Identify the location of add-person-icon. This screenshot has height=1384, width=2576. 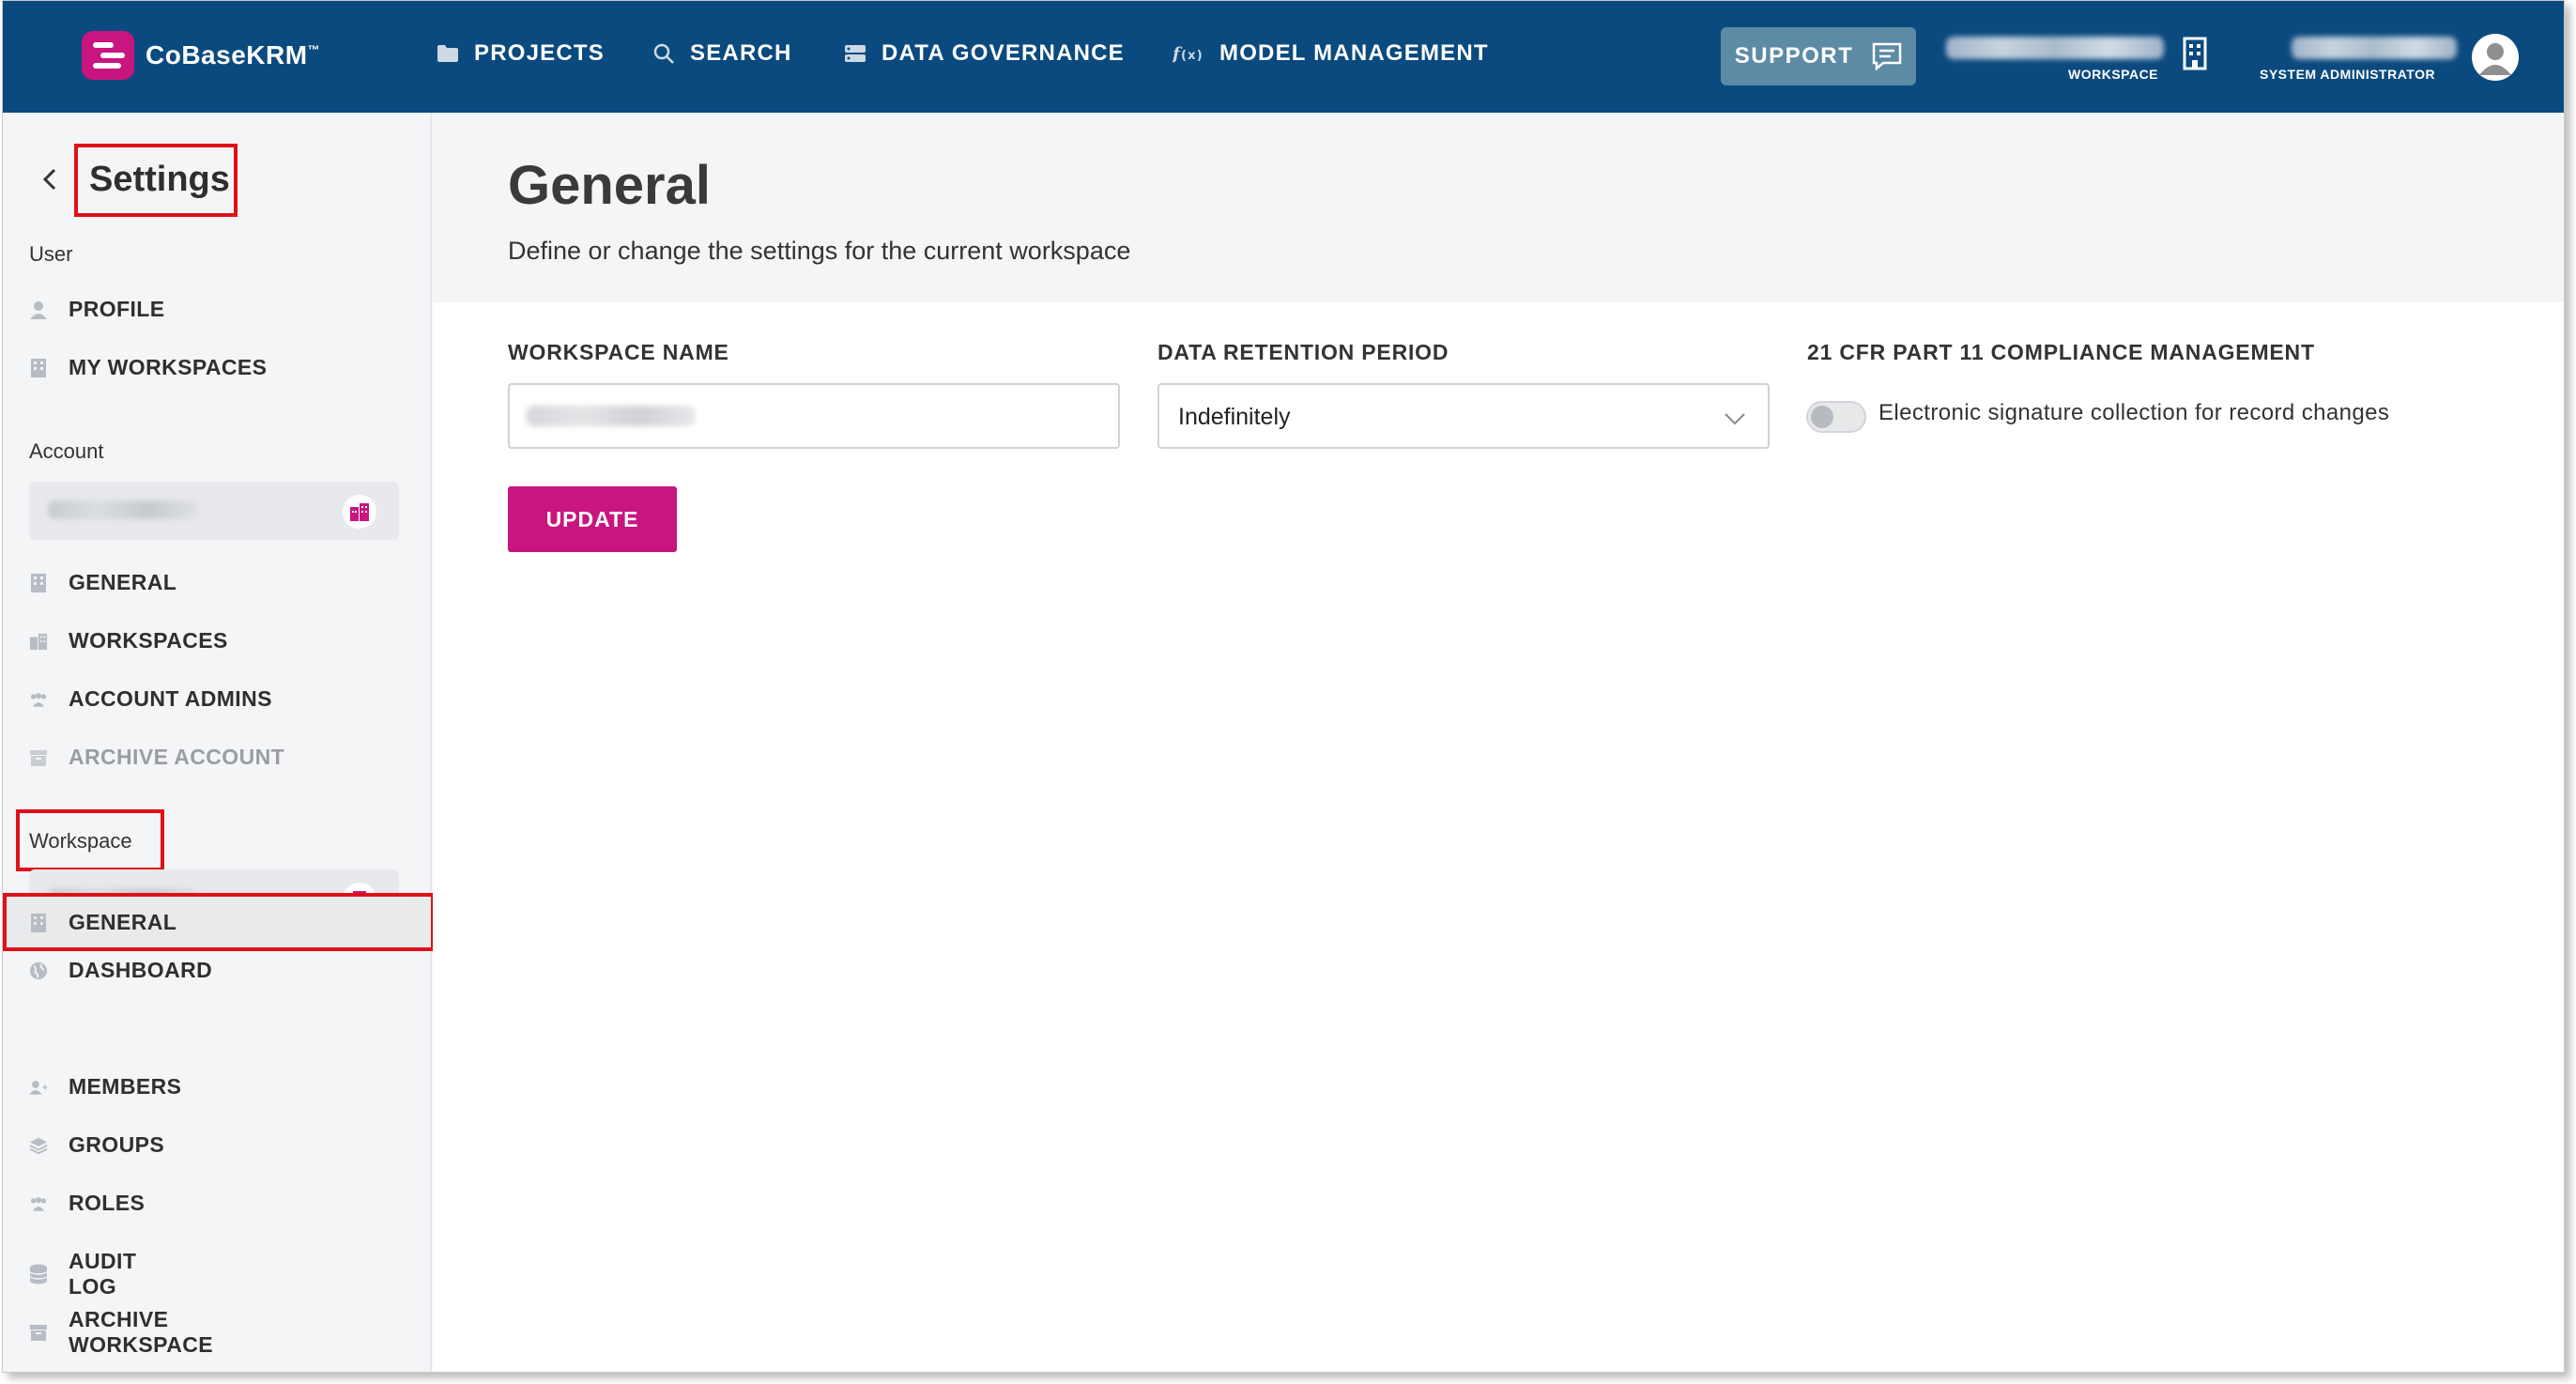
(38, 1087).